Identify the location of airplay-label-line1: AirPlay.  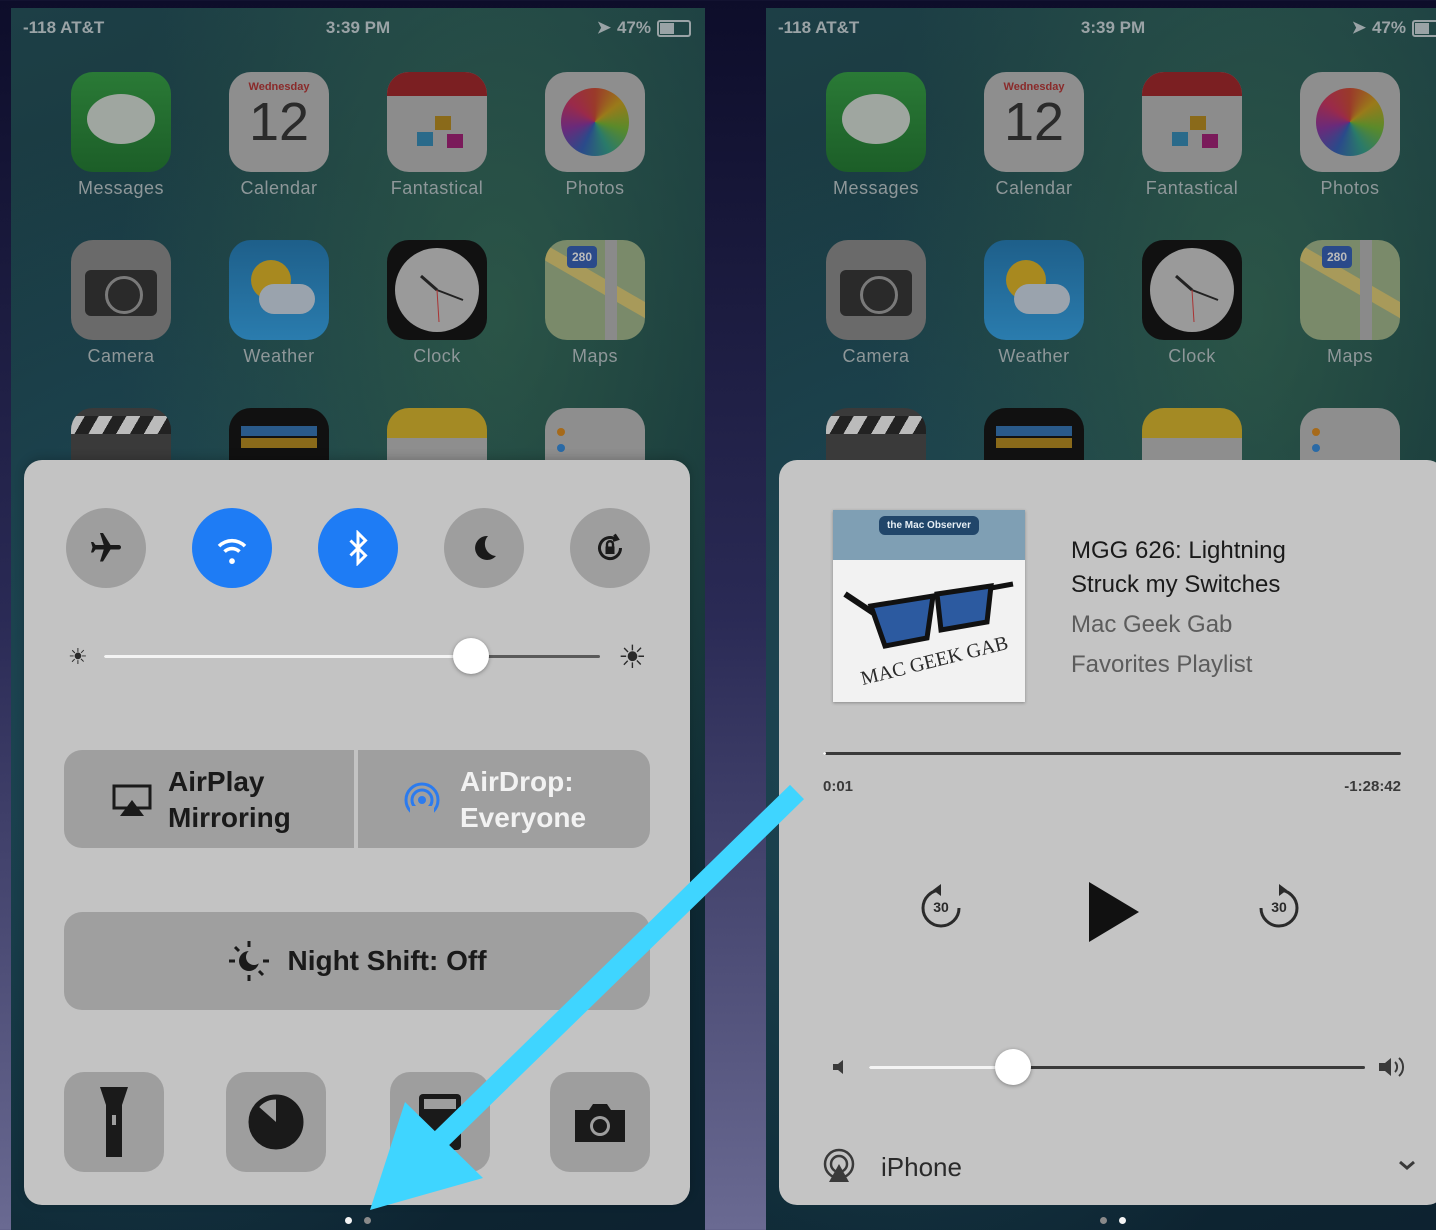
(216, 781).